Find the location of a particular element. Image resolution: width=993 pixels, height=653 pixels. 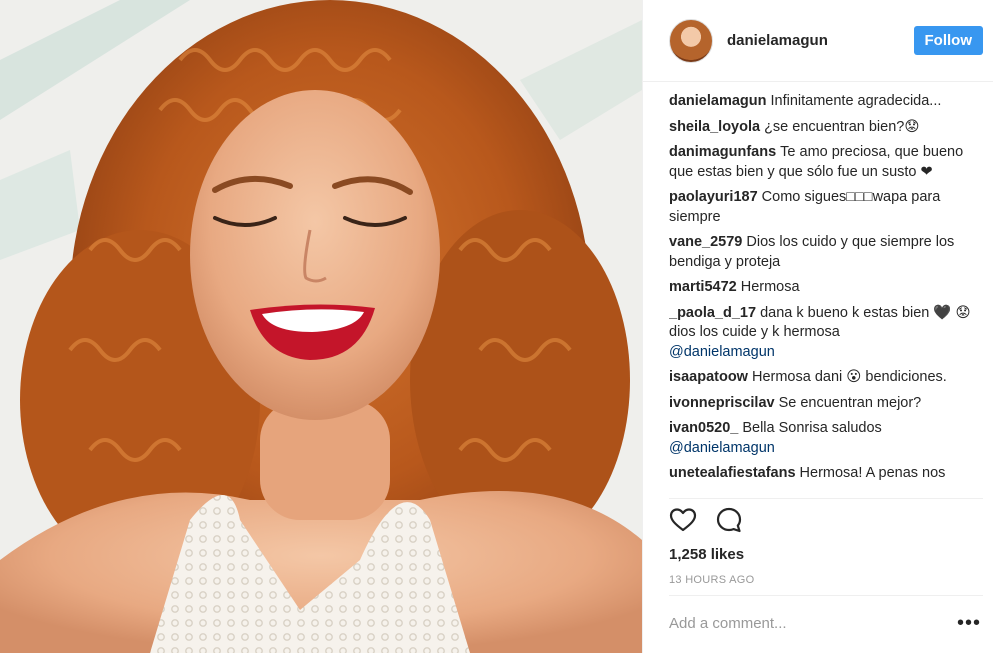

comment-username: vane_2579 is located at coordinates (705, 242).